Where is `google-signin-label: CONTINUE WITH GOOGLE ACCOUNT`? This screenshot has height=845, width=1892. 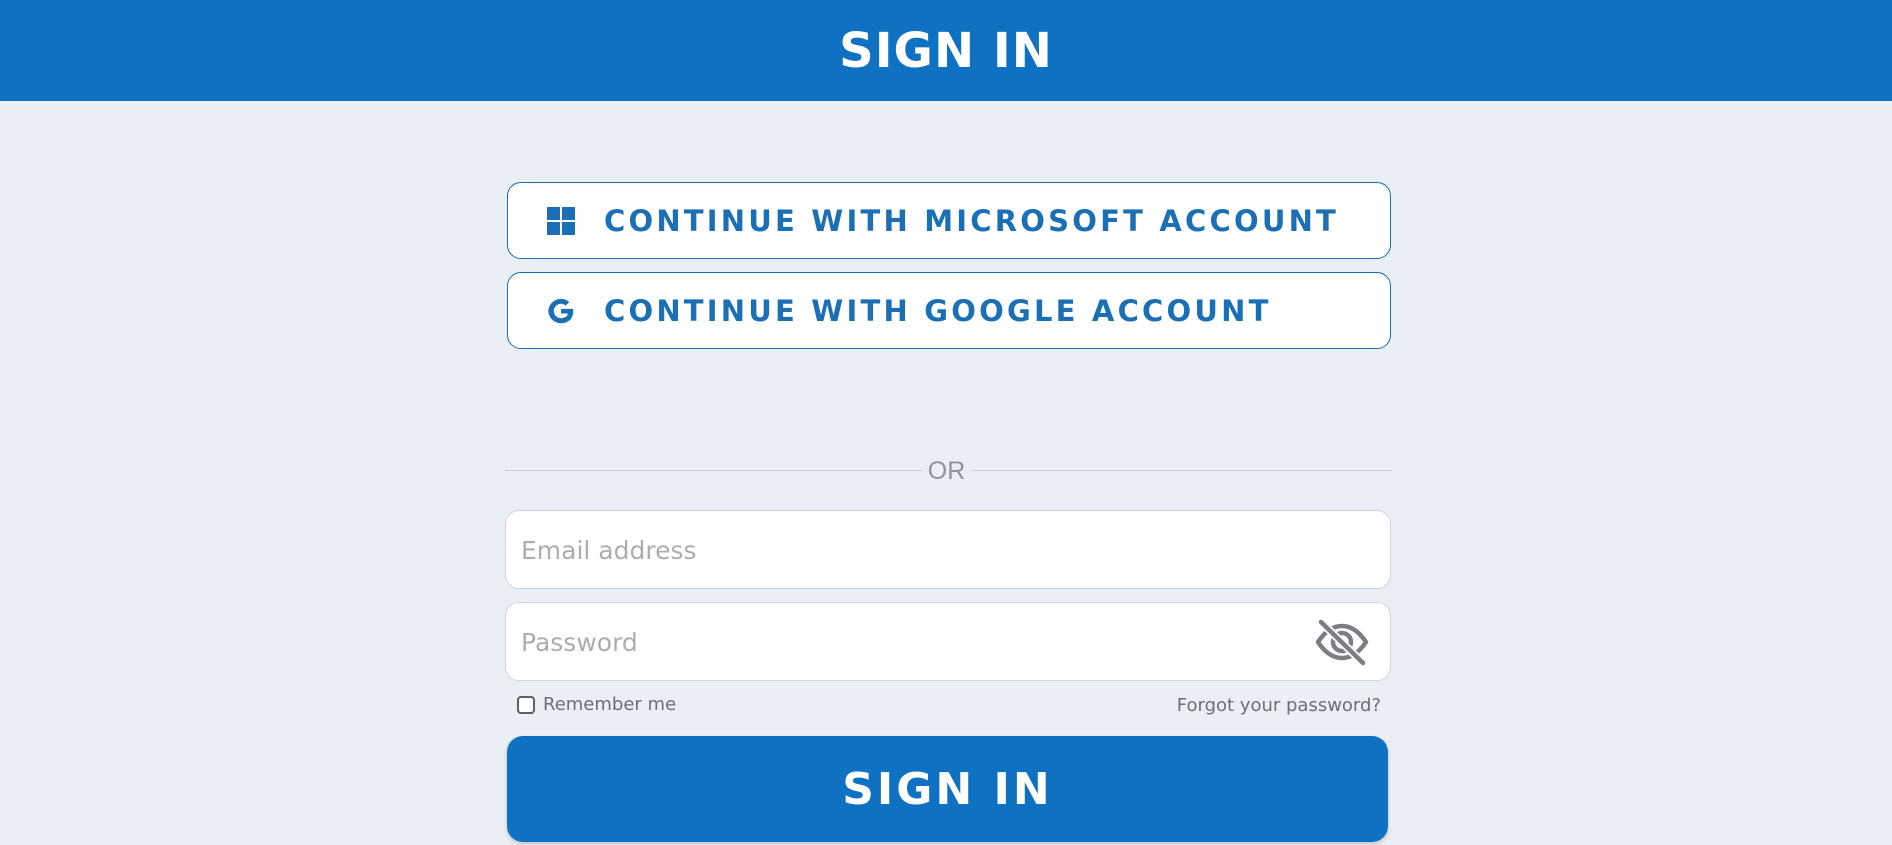
google-signin-label: CONTINUE WITH GOOGLE ACCOUNT is located at coordinates (938, 310).